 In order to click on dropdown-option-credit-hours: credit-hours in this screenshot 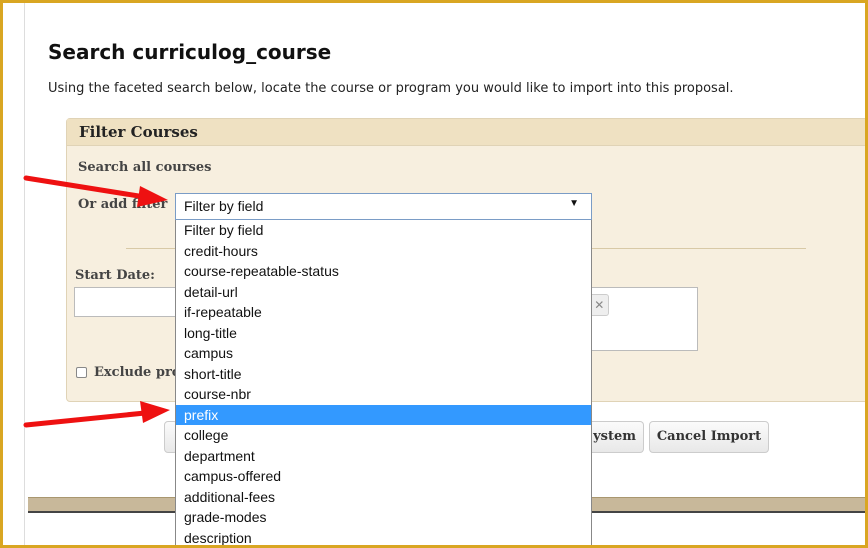, I will do `click(383, 251)`.